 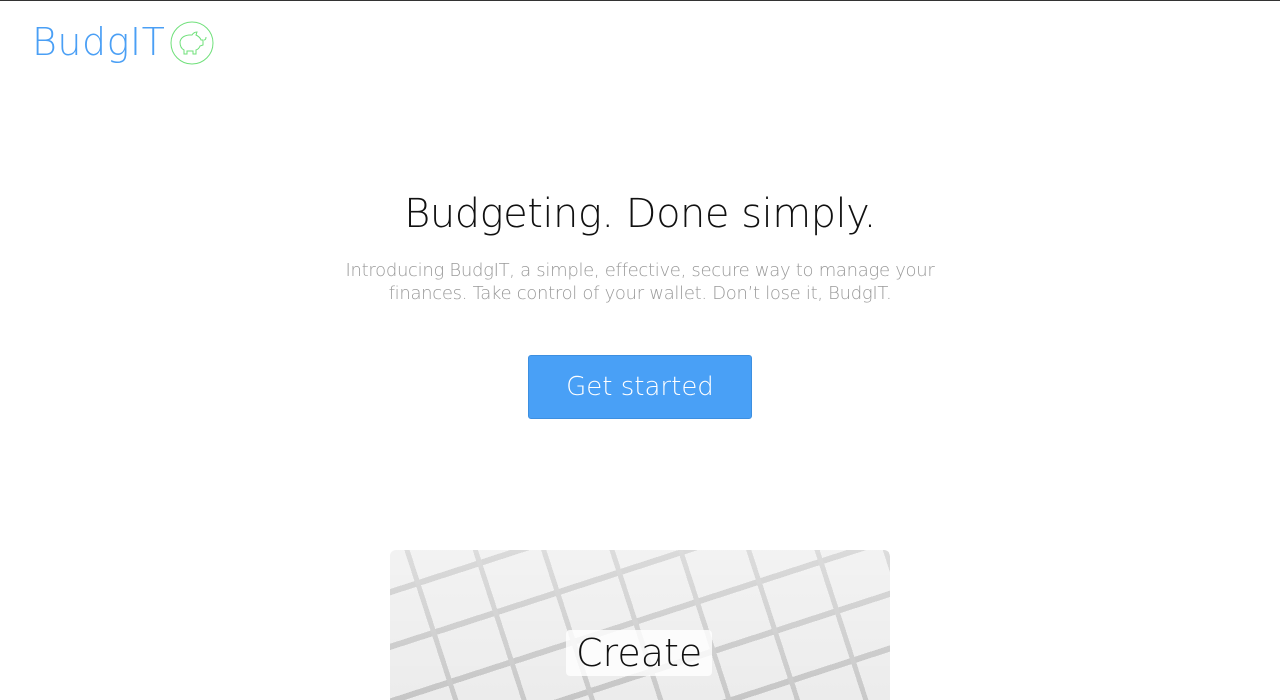 I want to click on create-card: Create, so click(x=640, y=625).